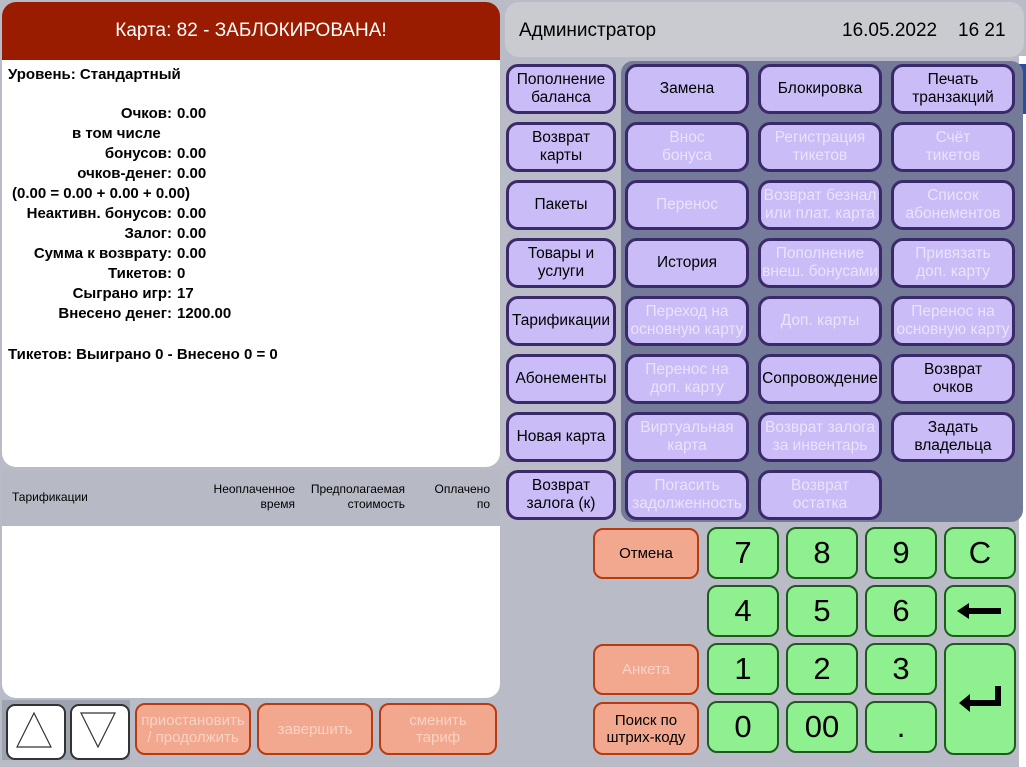 This screenshot has width=1026, height=767. Describe the element at coordinates (561, 437) in the screenshot. I see `new-card-button: Новая карта` at that location.